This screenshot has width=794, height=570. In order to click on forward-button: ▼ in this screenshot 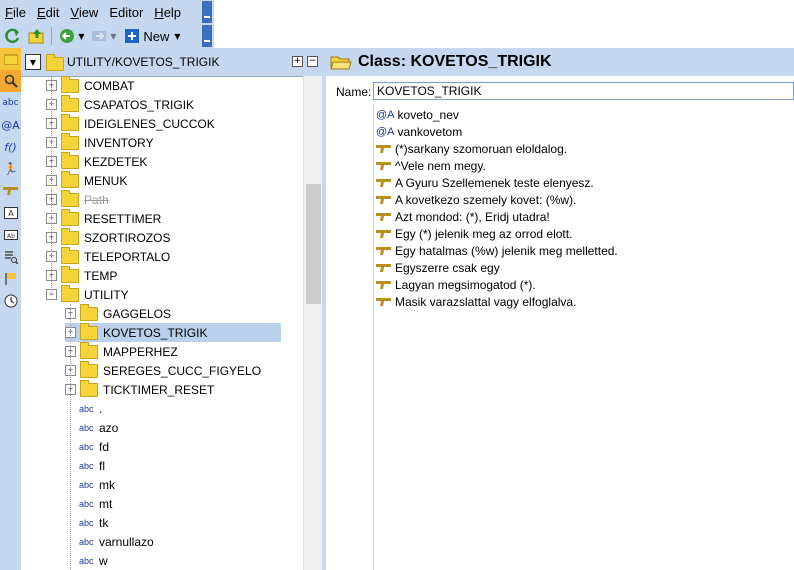, I will do `click(104, 36)`.